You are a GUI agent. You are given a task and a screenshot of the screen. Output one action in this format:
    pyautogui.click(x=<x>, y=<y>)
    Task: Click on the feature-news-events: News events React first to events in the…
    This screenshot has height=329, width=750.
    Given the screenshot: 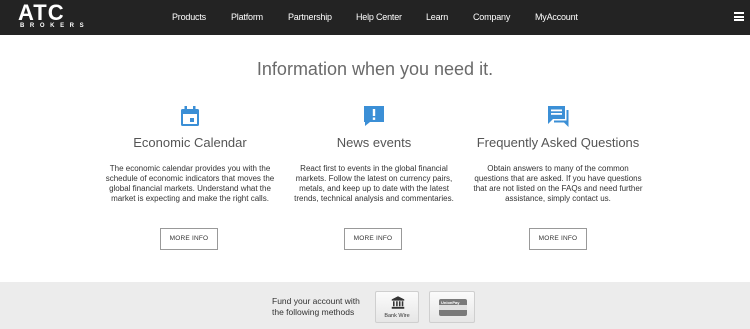 What is the action you would take?
    pyautogui.click(x=374, y=154)
    